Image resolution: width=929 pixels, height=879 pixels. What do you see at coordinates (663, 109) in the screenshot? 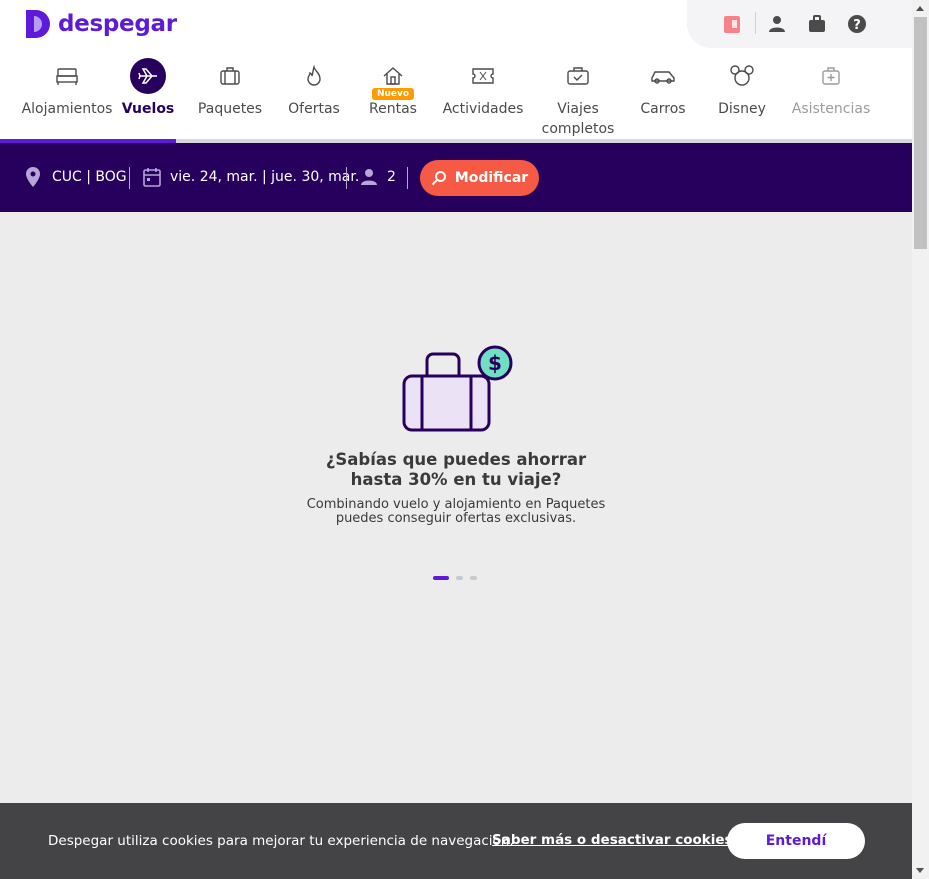
I see `nav-label: Carros` at bounding box center [663, 109].